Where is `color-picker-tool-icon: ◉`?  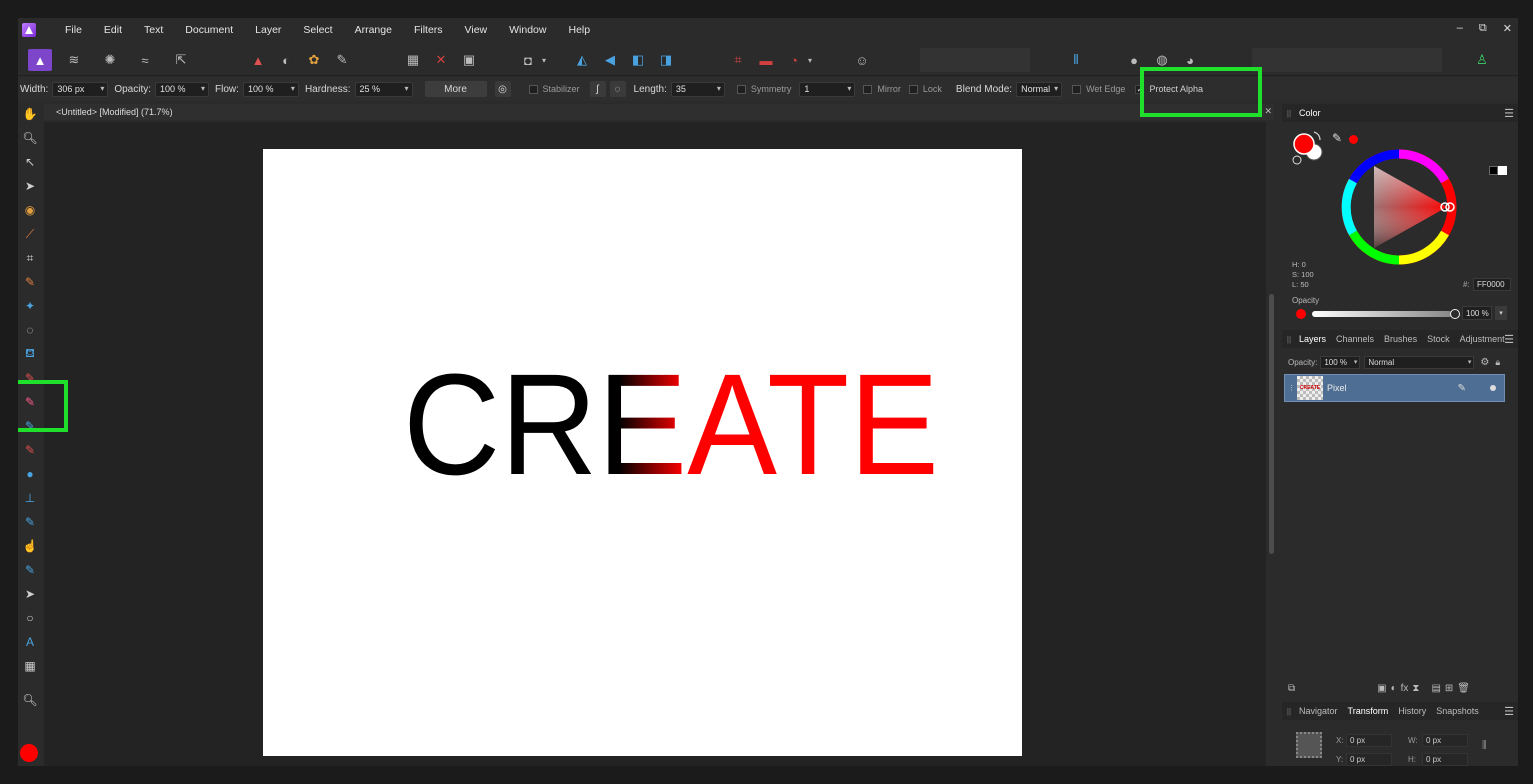 color-picker-tool-icon: ◉ is located at coordinates (30, 210).